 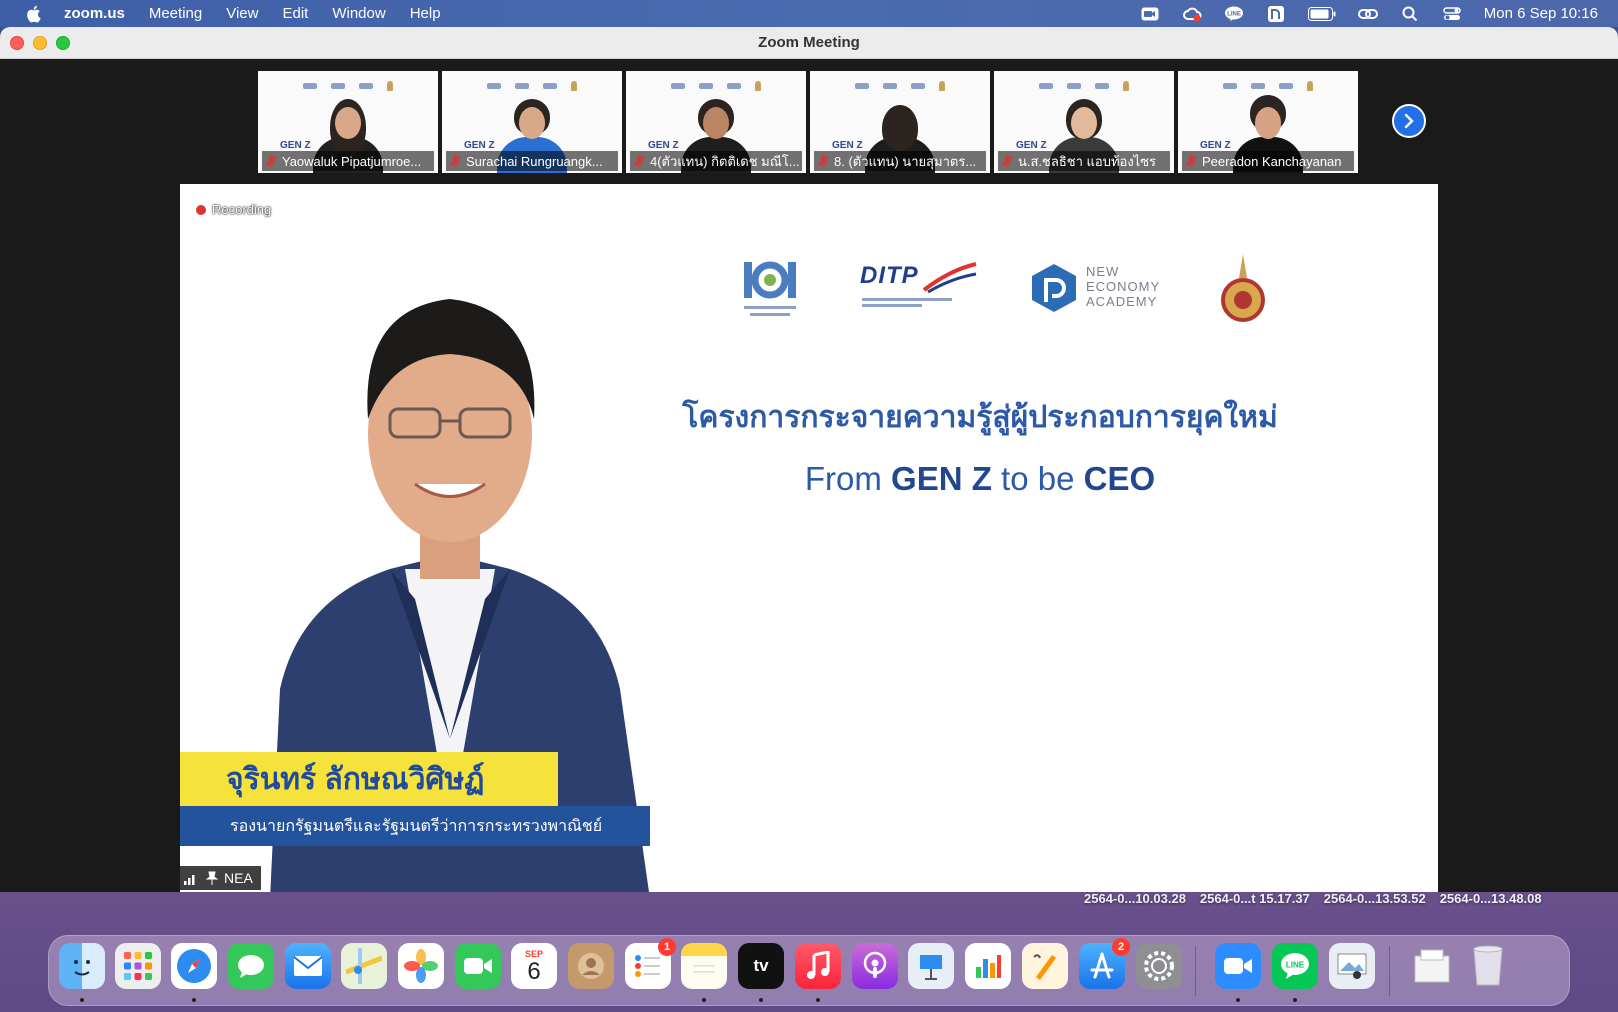 What do you see at coordinates (308, 966) in the screenshot?
I see `mail-icon` at bounding box center [308, 966].